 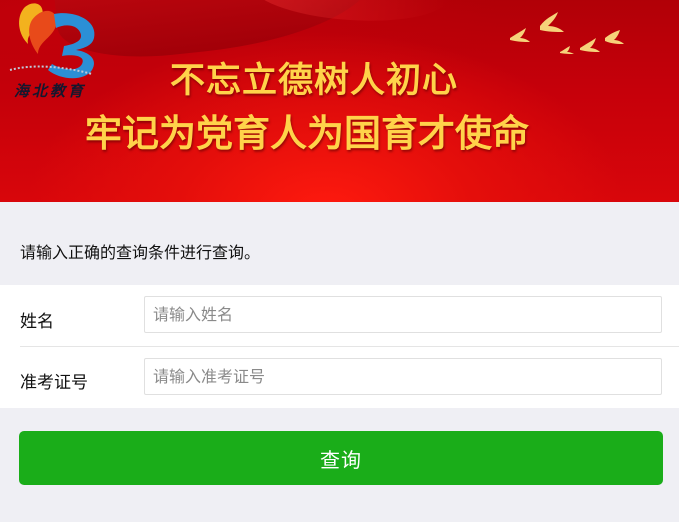 I want to click on name-row: 姓名, so click(x=339, y=315).